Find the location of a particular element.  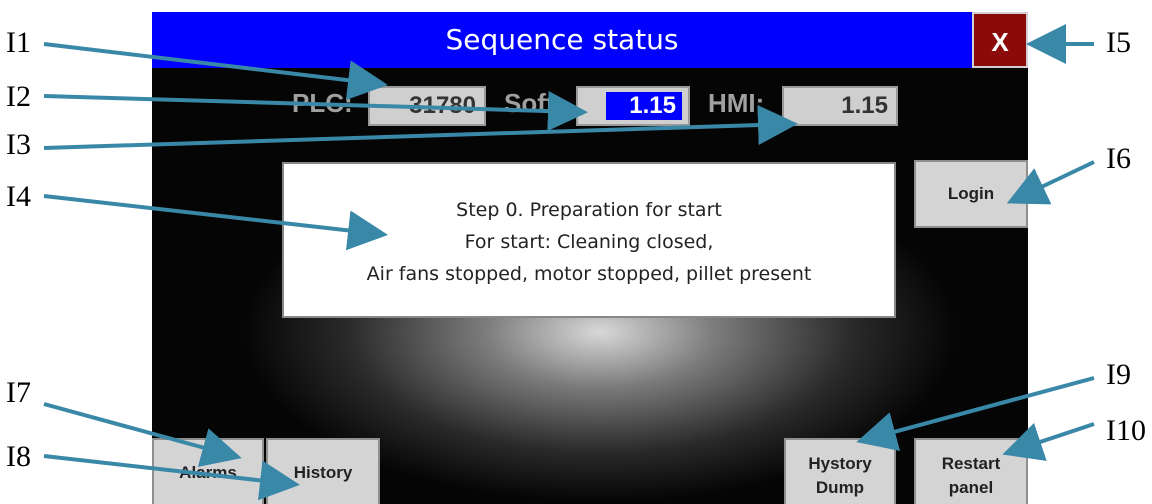

arrow-i3 is located at coordinates (420, 127).